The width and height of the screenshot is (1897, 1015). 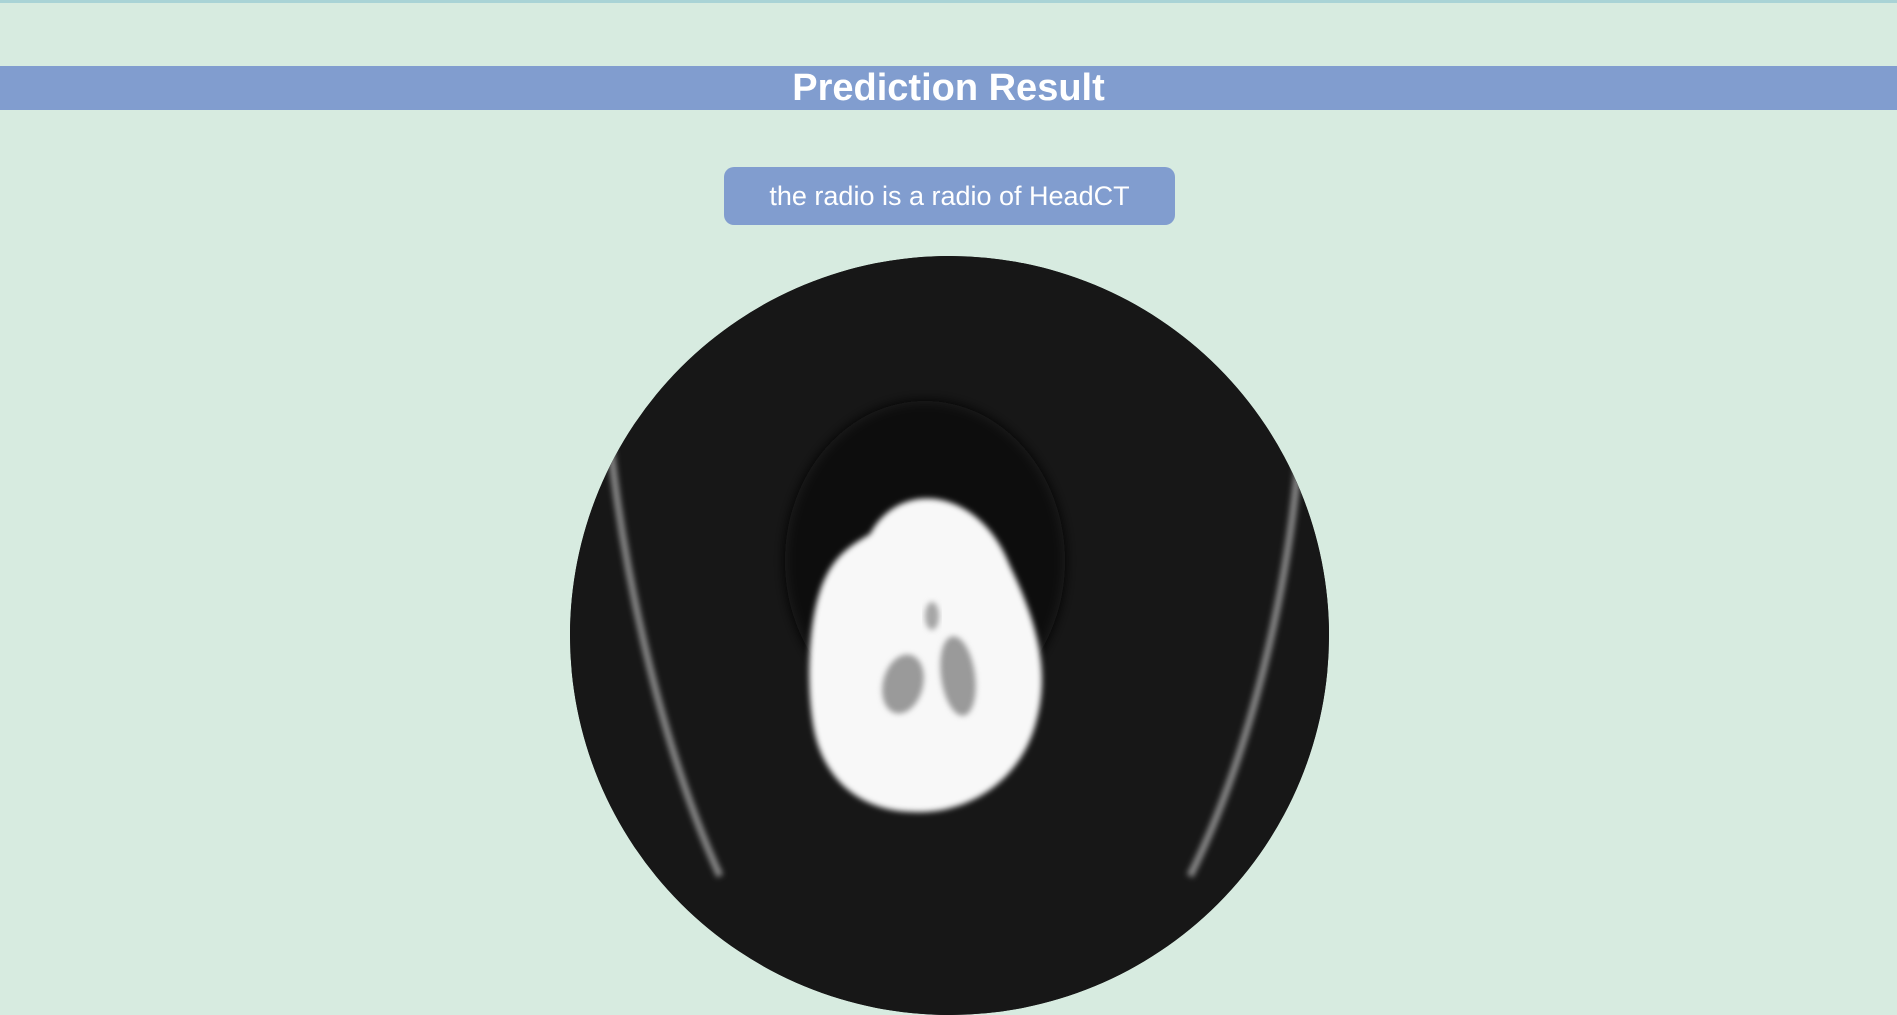 I want to click on top-border-line, so click(x=948, y=1).